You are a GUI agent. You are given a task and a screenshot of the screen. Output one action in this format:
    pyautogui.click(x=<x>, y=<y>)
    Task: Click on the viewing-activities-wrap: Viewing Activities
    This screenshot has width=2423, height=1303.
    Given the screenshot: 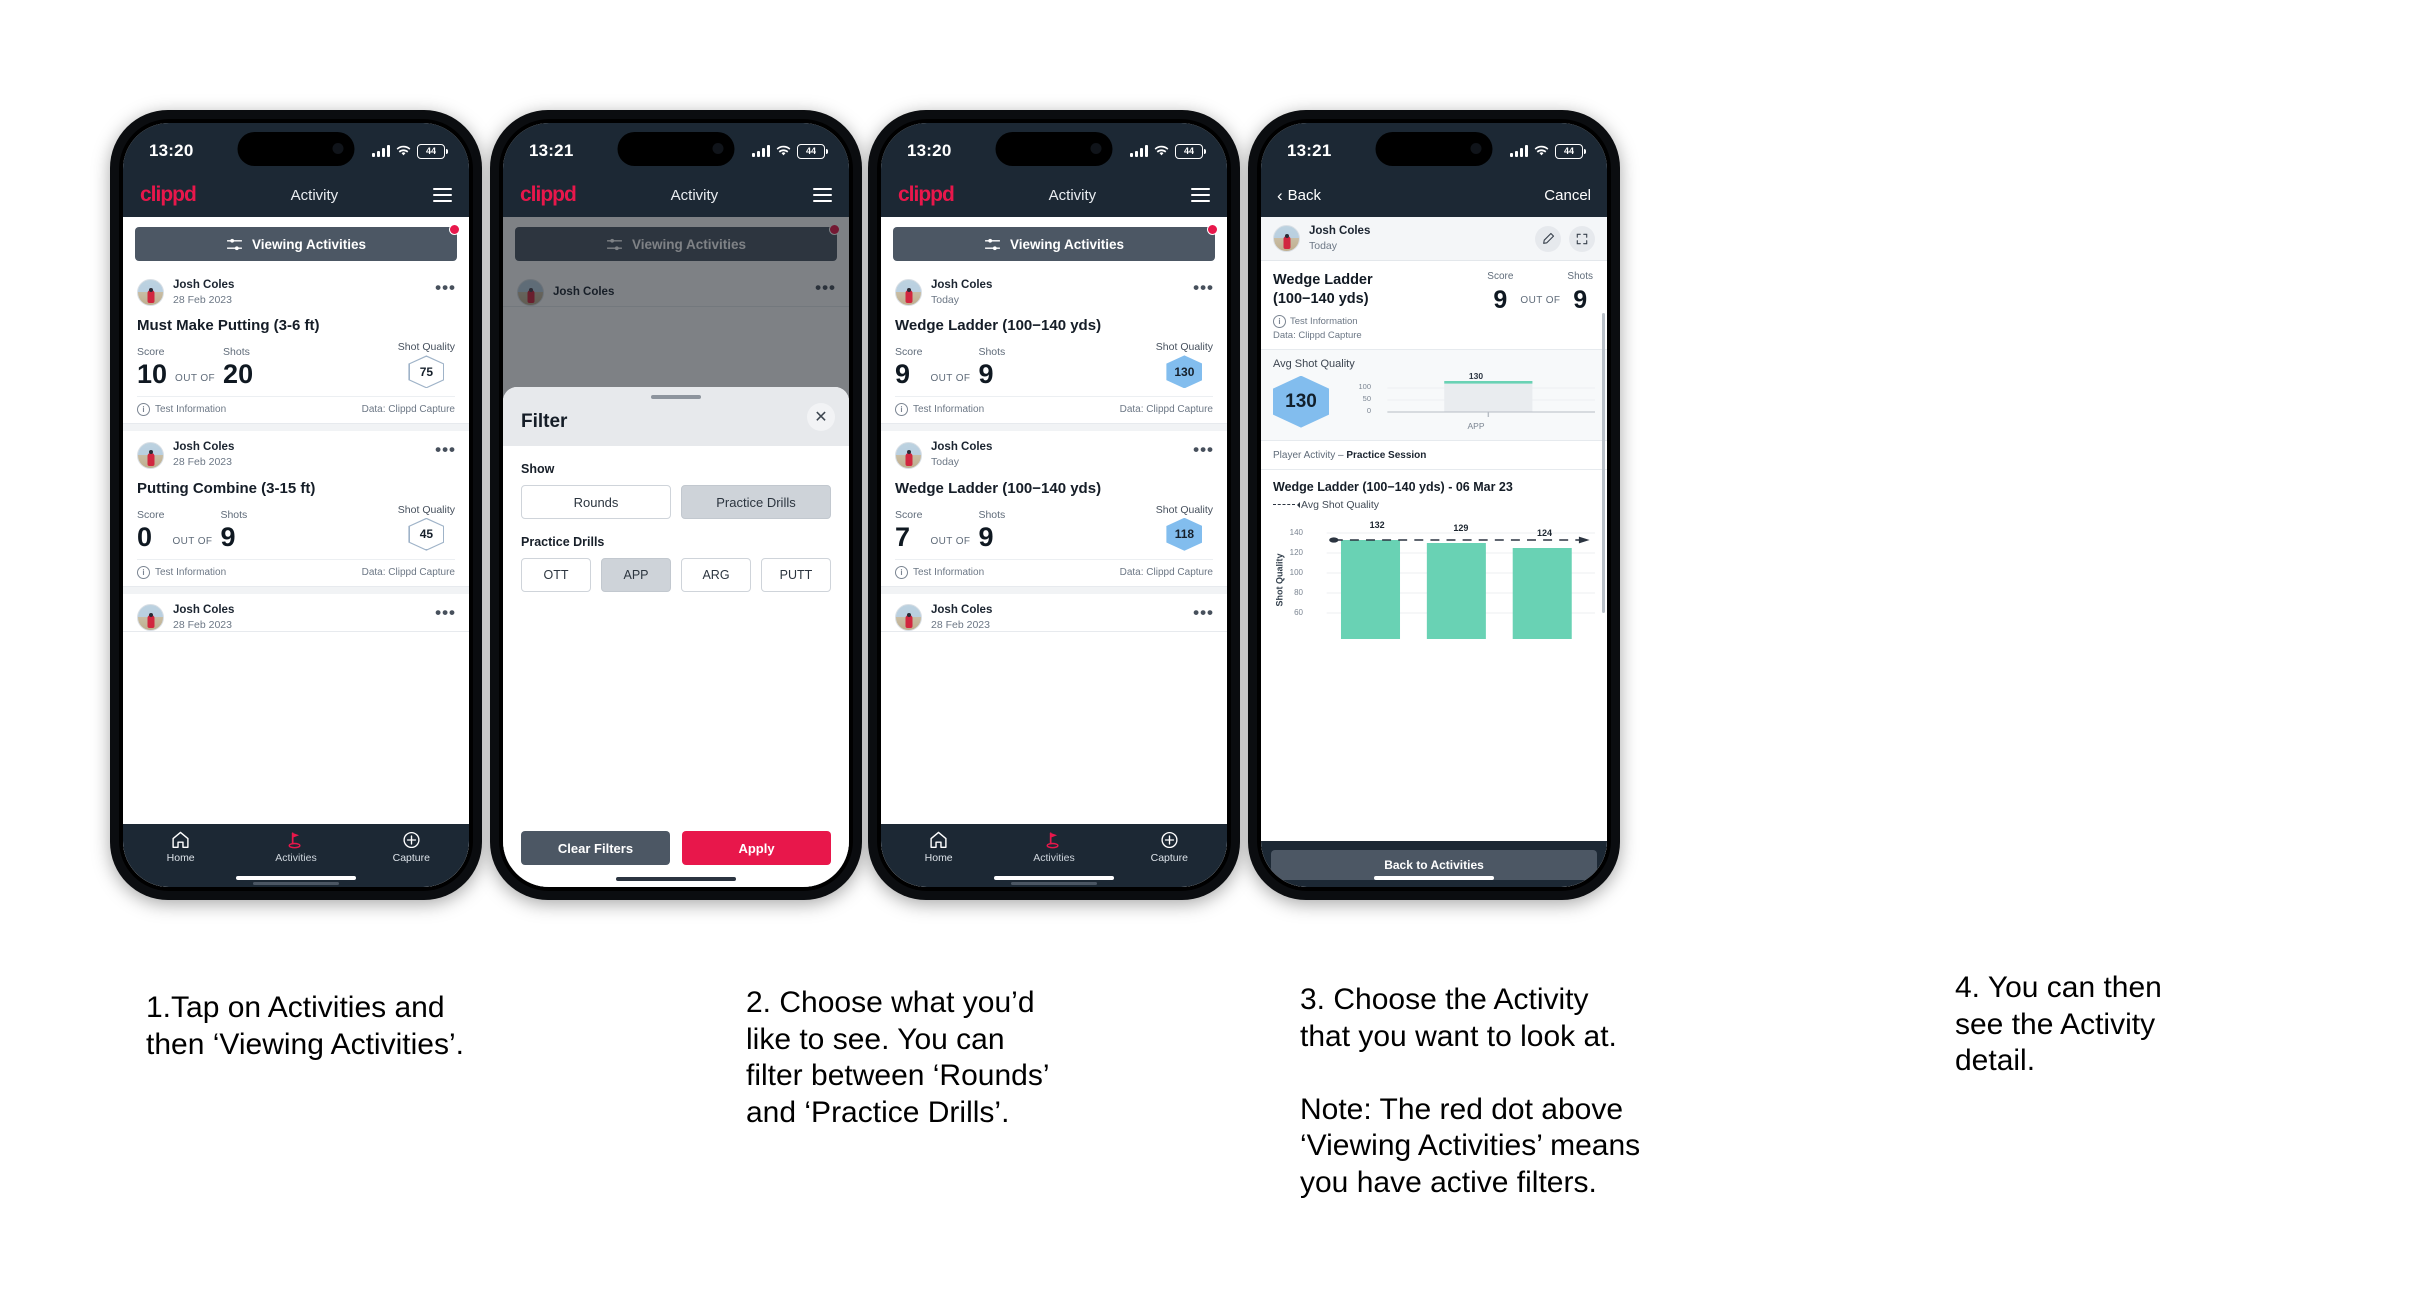 What is the action you would take?
    pyautogui.click(x=1054, y=243)
    